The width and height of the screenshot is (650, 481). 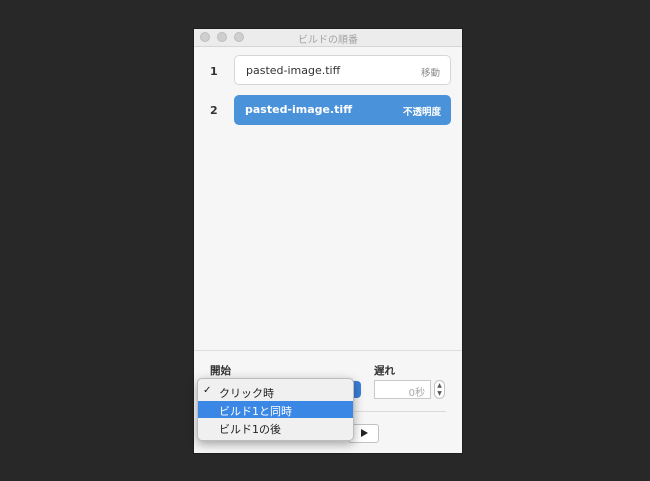 What do you see at coordinates (402, 389) in the screenshot?
I see `delay-input: 0秒` at bounding box center [402, 389].